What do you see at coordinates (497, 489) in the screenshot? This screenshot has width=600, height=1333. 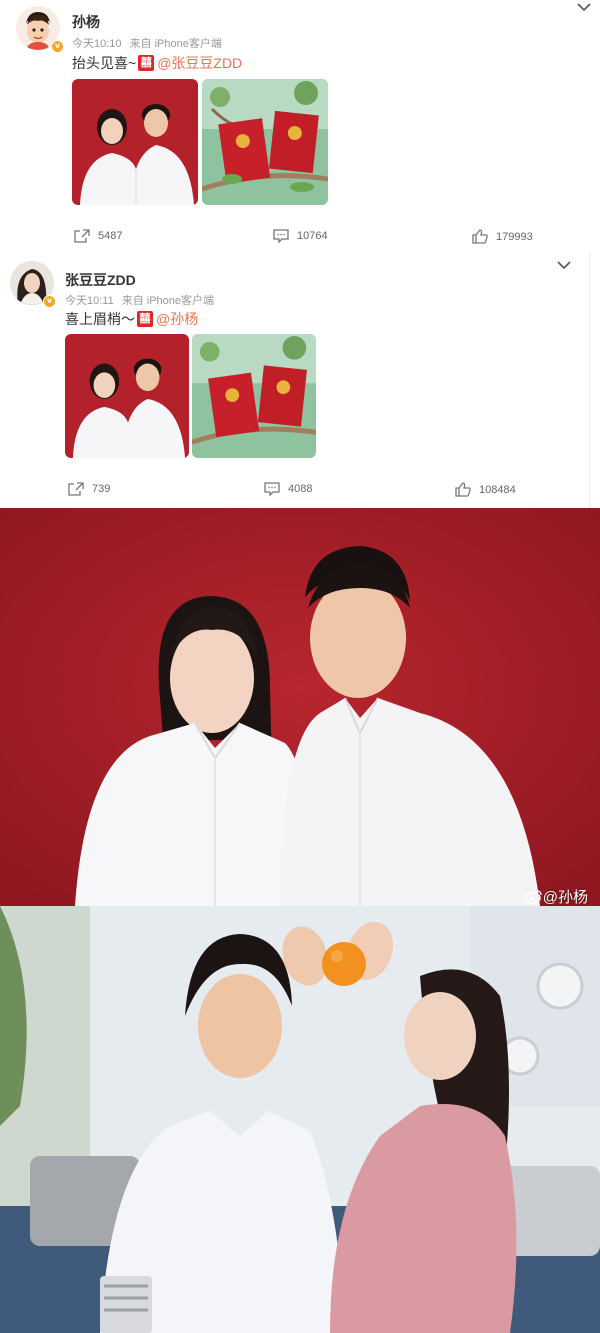 I see `like-count: 108484` at bounding box center [497, 489].